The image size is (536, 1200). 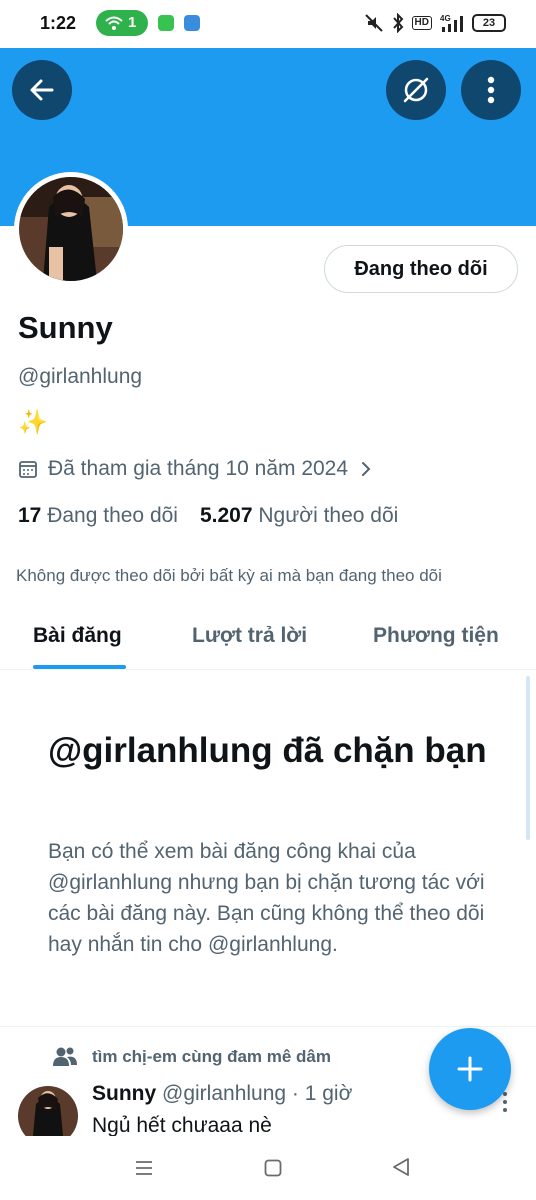 What do you see at coordinates (268, 24) in the screenshot?
I see `status-bar: 1:22 1 HD 4G 23` at bounding box center [268, 24].